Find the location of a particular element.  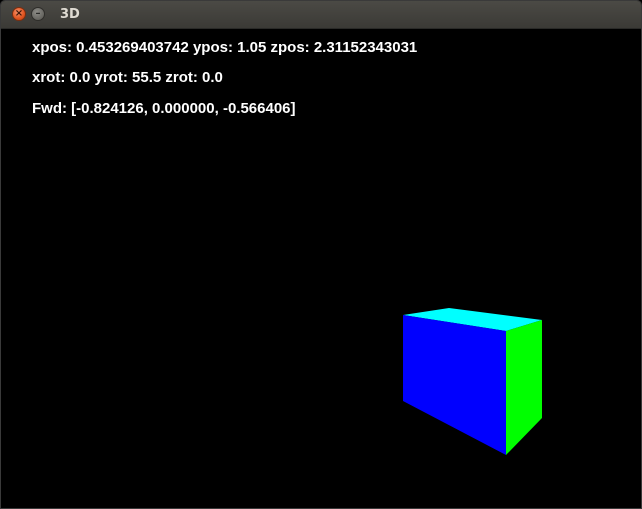

minimize-button: – is located at coordinates (38, 14).